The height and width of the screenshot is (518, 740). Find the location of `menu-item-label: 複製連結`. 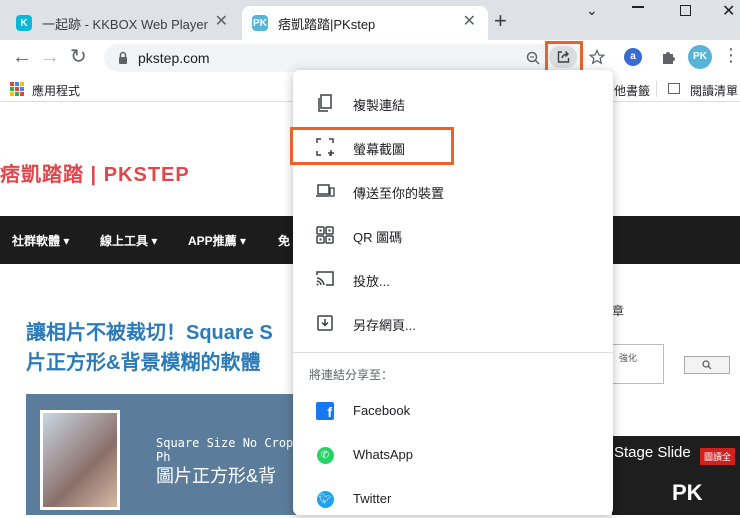

menu-item-label: 複製連結 is located at coordinates (379, 105).